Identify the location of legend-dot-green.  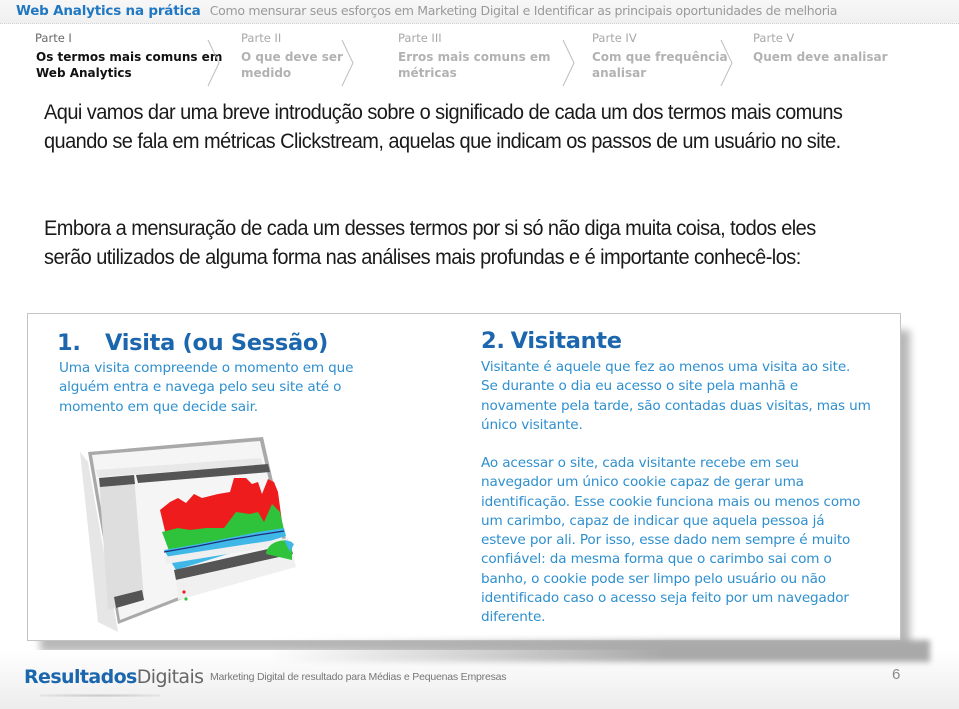
(186, 599).